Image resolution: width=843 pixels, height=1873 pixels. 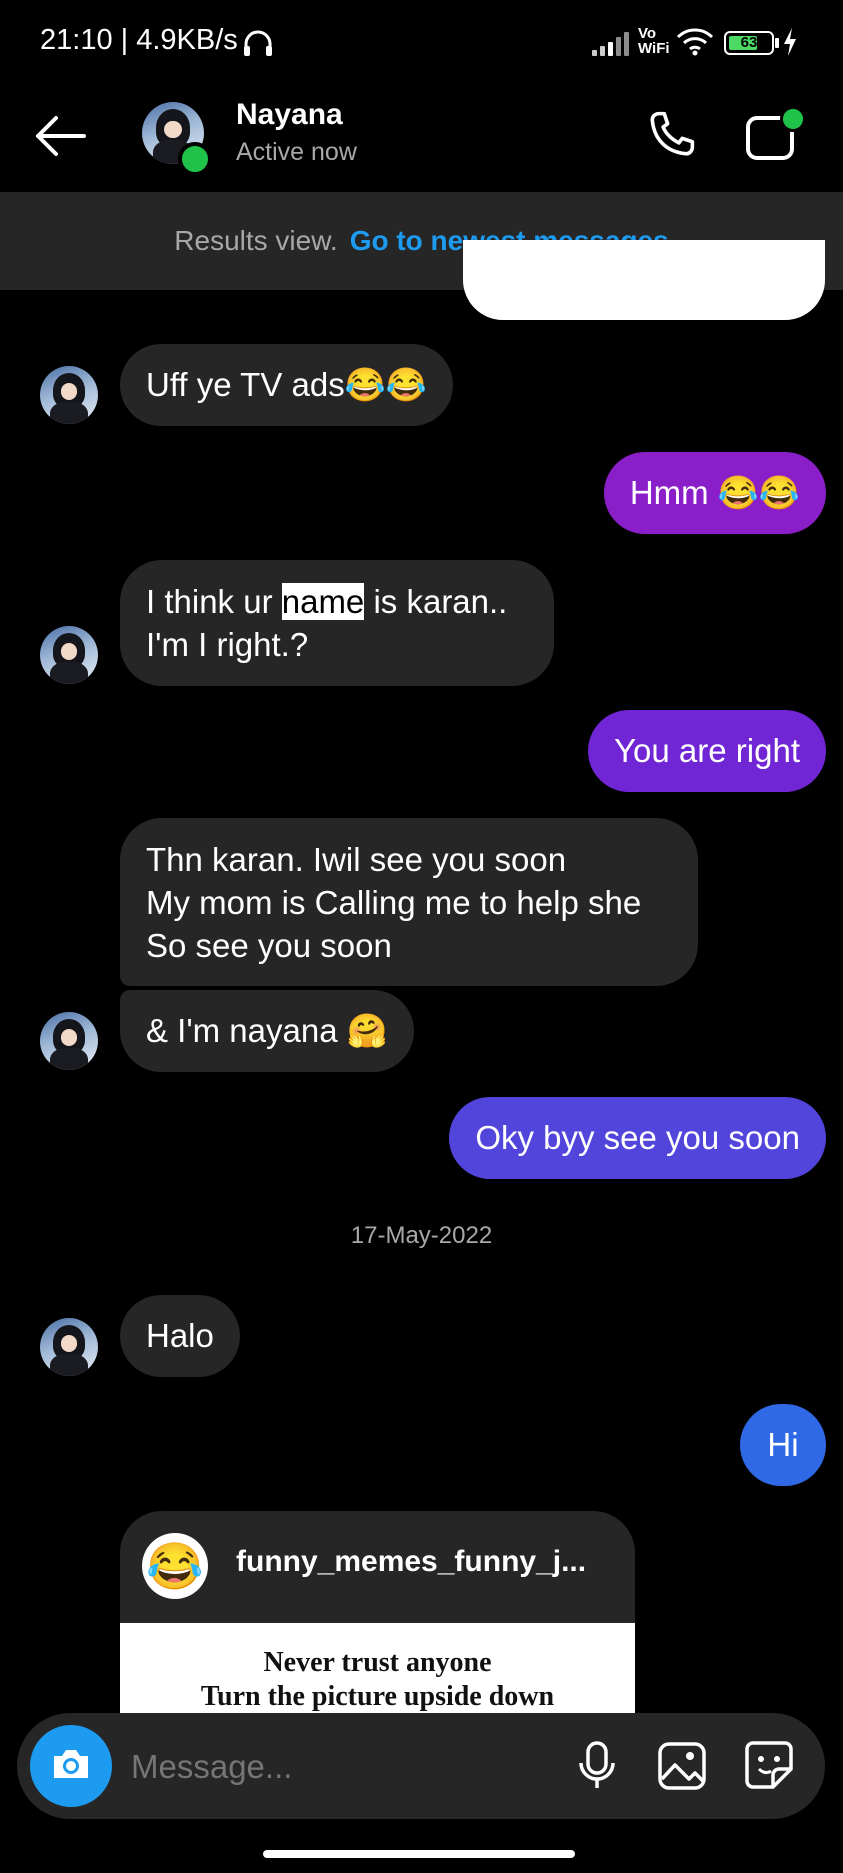 I want to click on meme-text-line1: Never trust anyone, so click(x=377, y=1662).